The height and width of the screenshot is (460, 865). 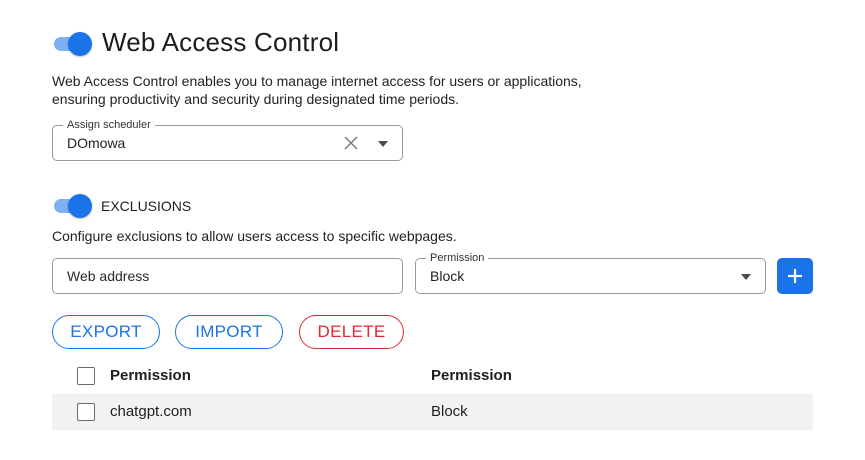 What do you see at coordinates (227, 276) in the screenshot?
I see `web-address-input: Web address` at bounding box center [227, 276].